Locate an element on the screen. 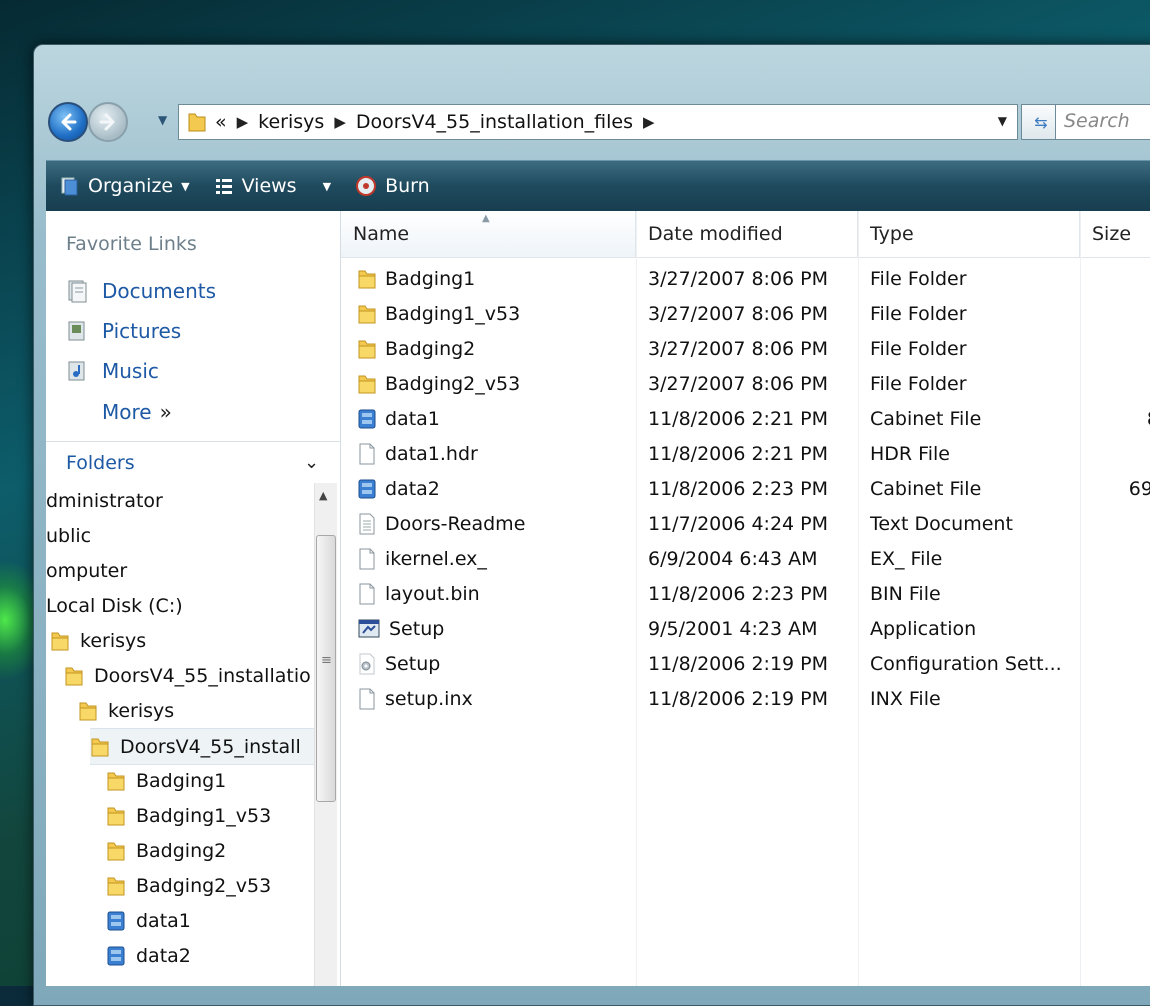 The width and height of the screenshot is (1150, 1006). views-button: Views ▼ is located at coordinates (272, 186).